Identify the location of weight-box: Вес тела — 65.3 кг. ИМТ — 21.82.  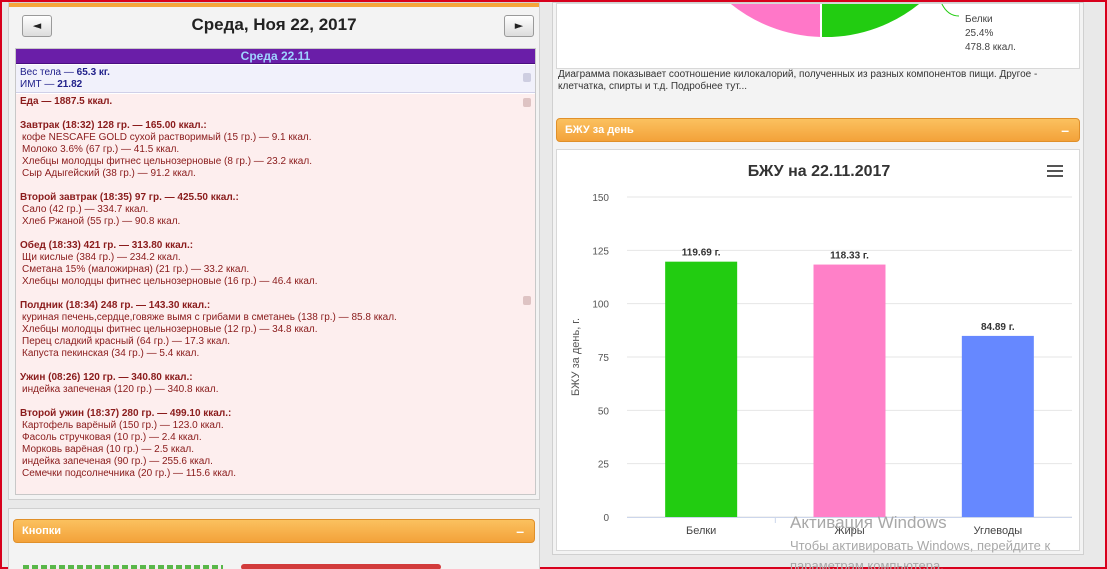
(275, 79).